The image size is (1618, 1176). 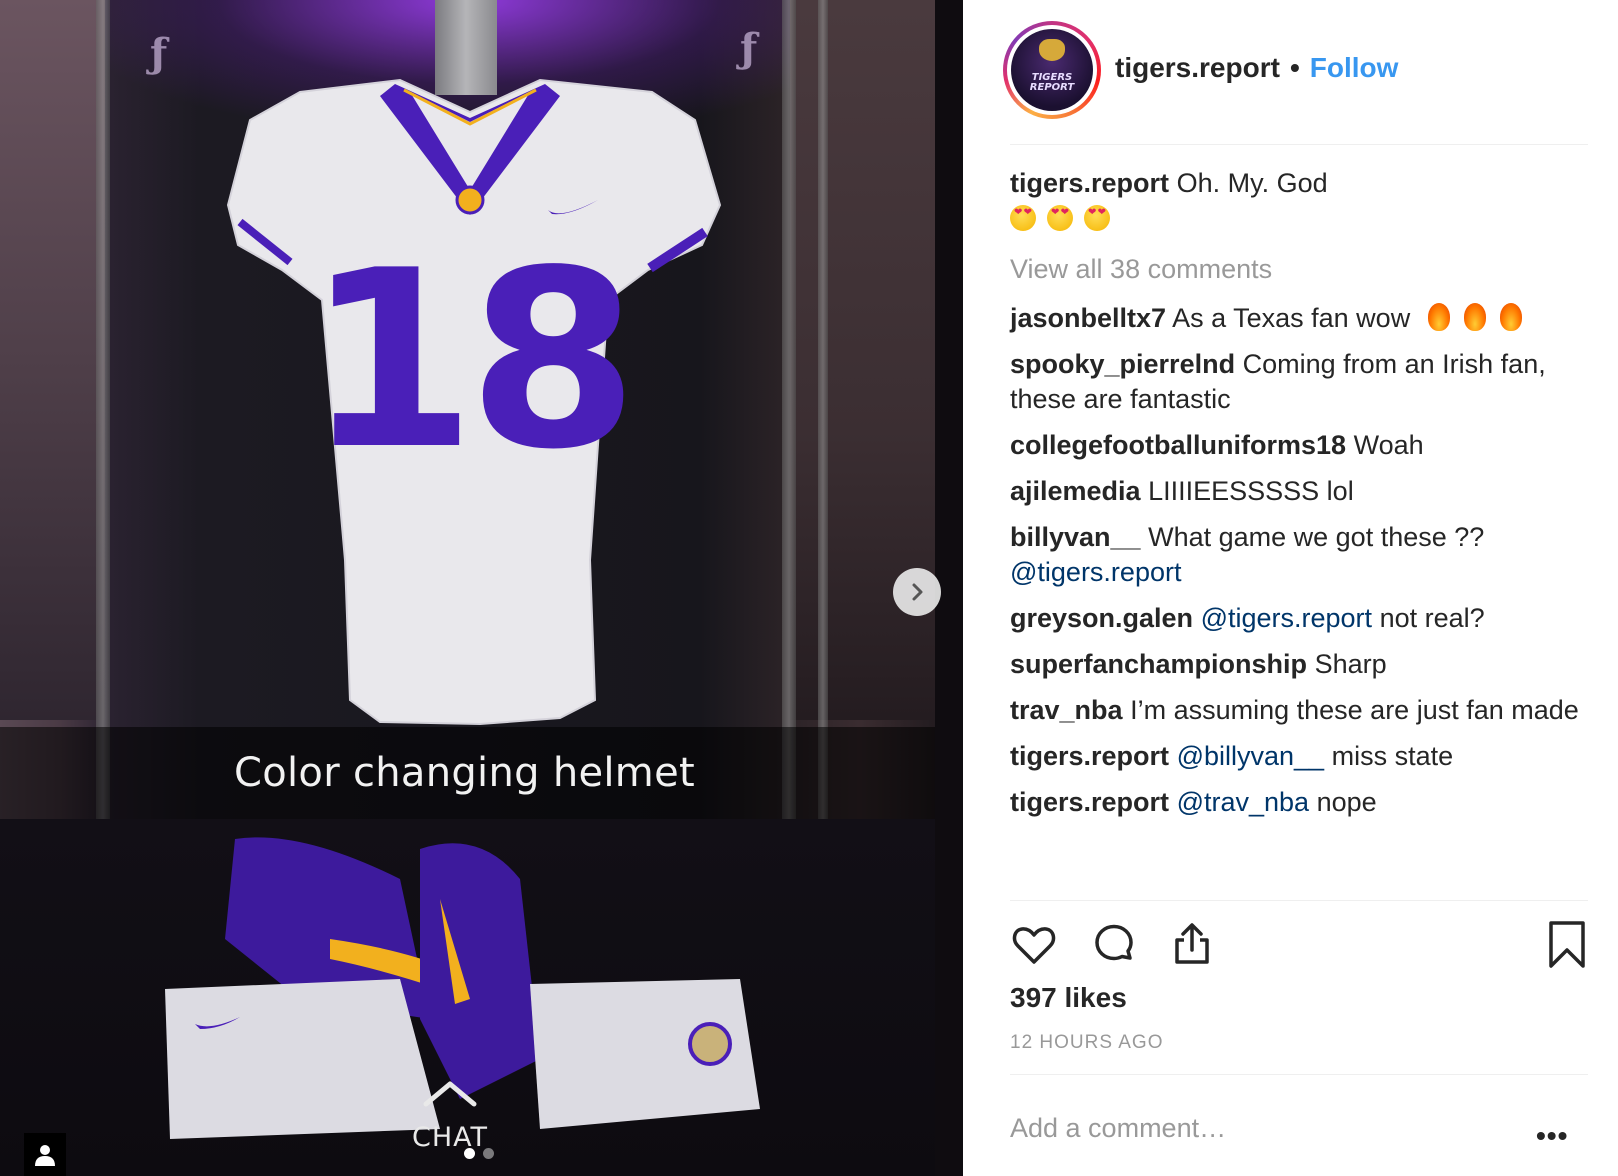 What do you see at coordinates (1114, 944) in the screenshot?
I see `comment-bubble-icon` at bounding box center [1114, 944].